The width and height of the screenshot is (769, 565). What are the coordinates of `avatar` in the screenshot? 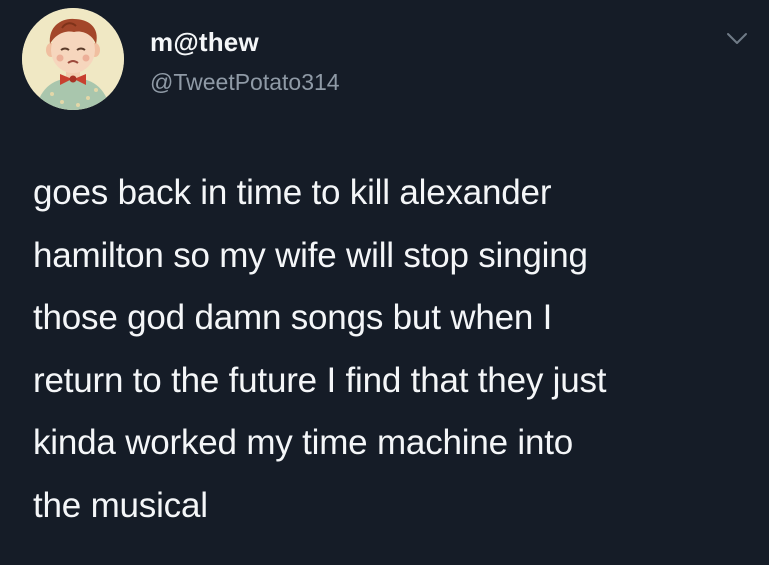 It's located at (73, 59).